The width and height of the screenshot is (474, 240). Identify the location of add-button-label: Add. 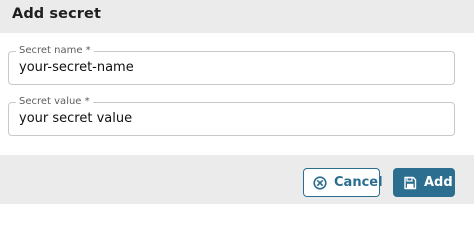
(438, 182).